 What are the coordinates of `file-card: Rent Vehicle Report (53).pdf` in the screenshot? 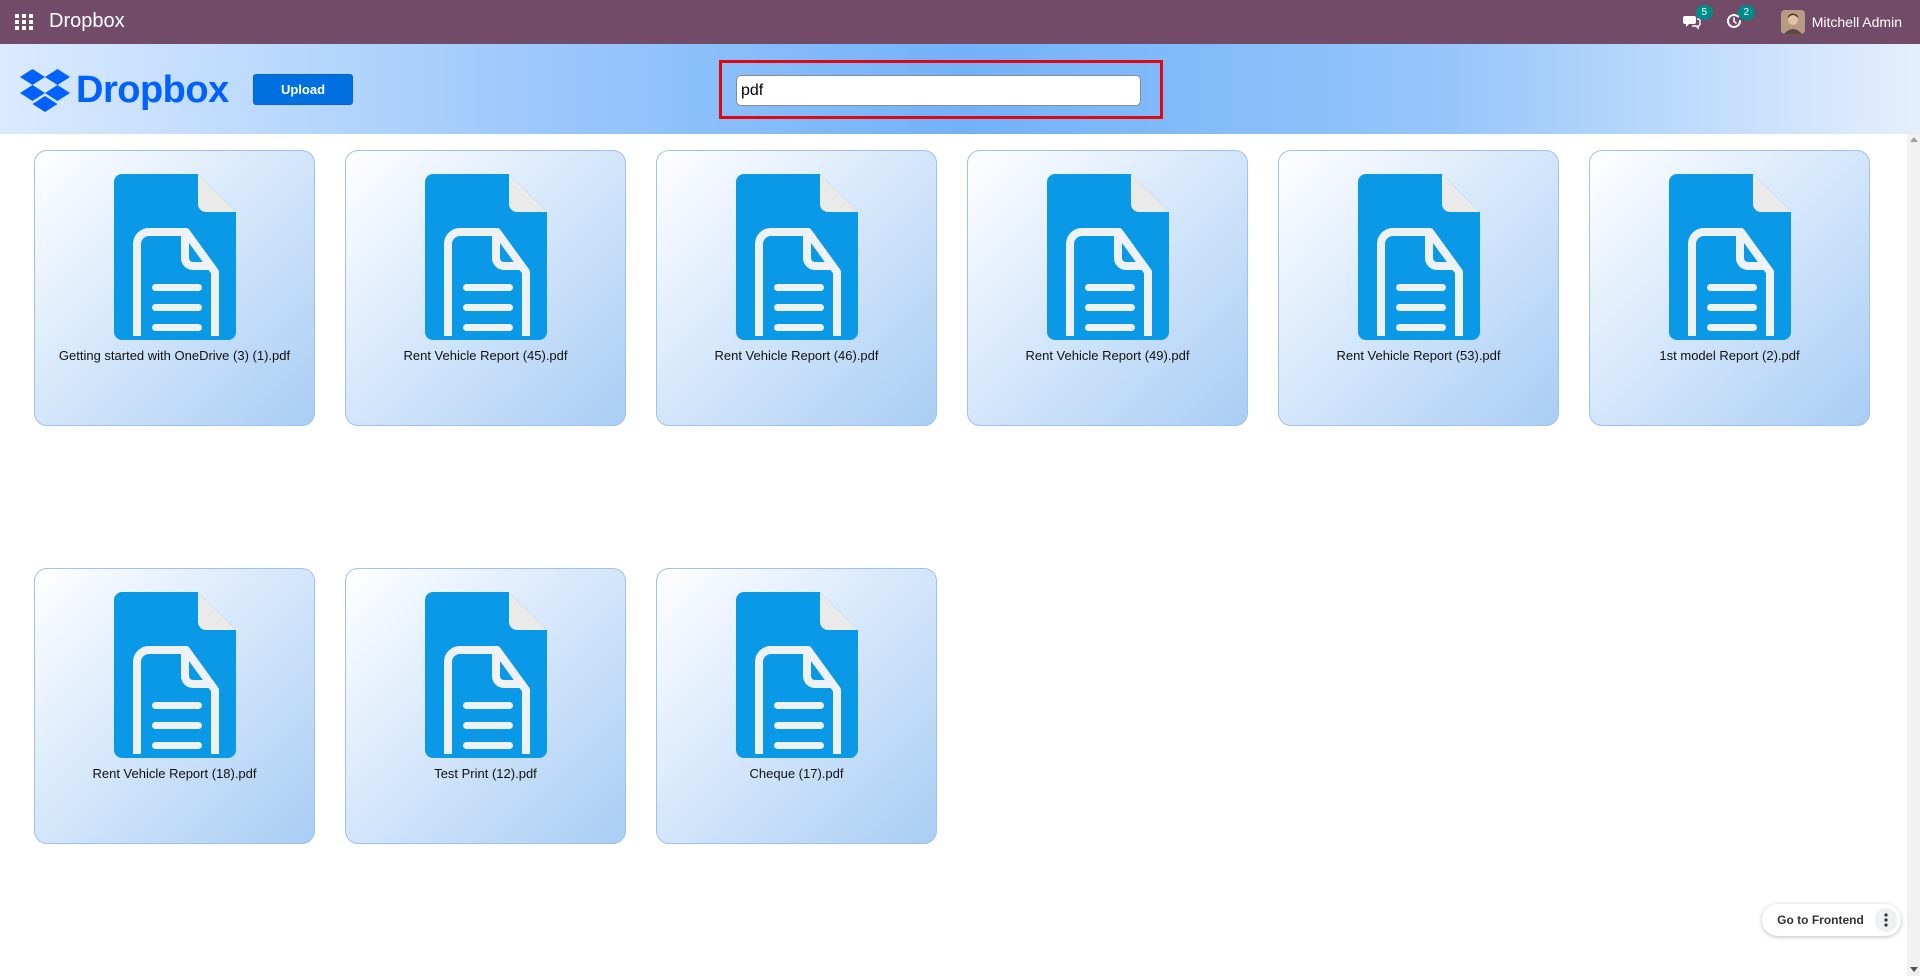 It's located at (1418, 288).